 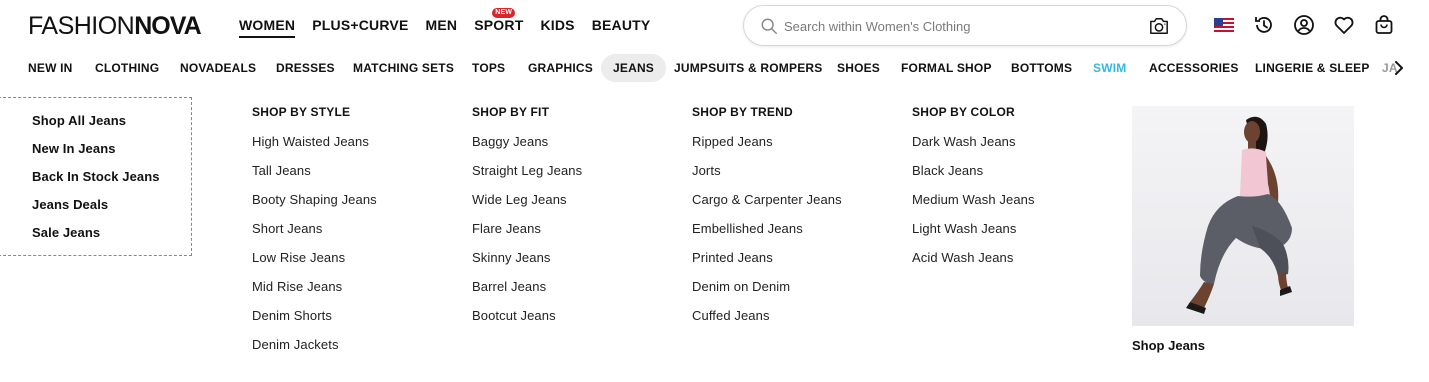 What do you see at coordinates (527, 286) in the screenshot?
I see `menu-link: Barrel Jeans` at bounding box center [527, 286].